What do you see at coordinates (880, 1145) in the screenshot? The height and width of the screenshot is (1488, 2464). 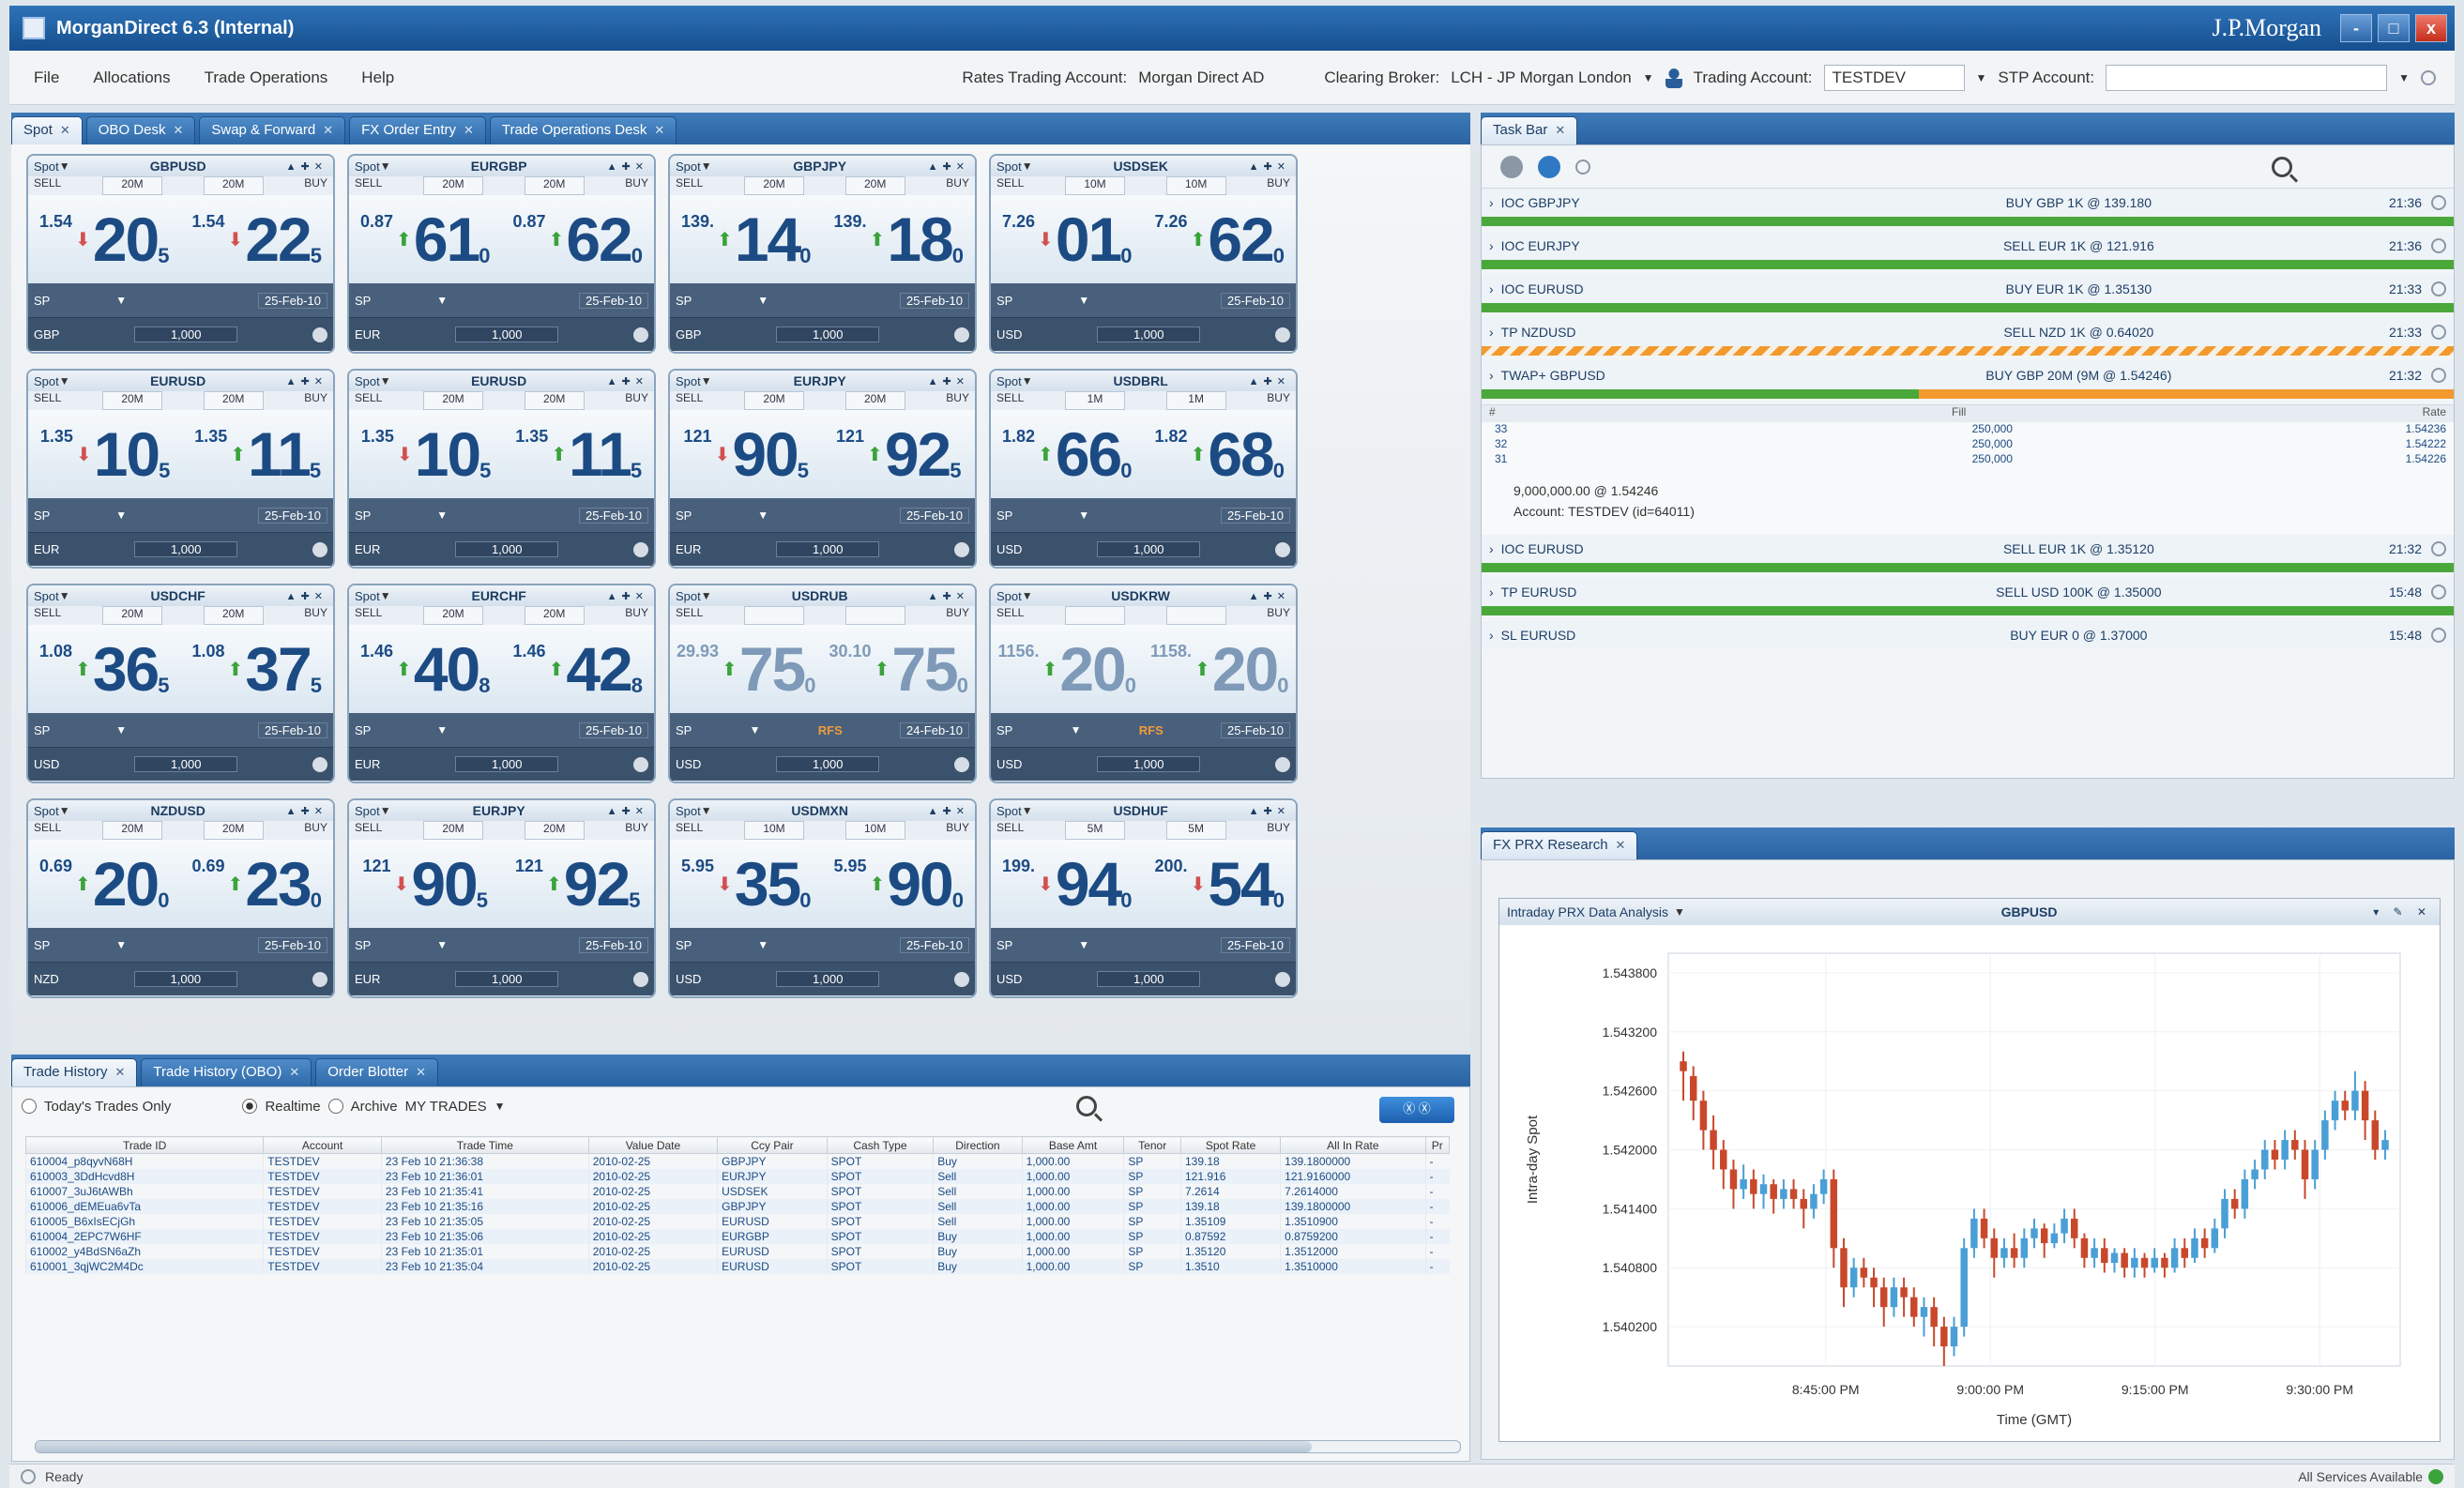 I see `column-header: Cash Type` at bounding box center [880, 1145].